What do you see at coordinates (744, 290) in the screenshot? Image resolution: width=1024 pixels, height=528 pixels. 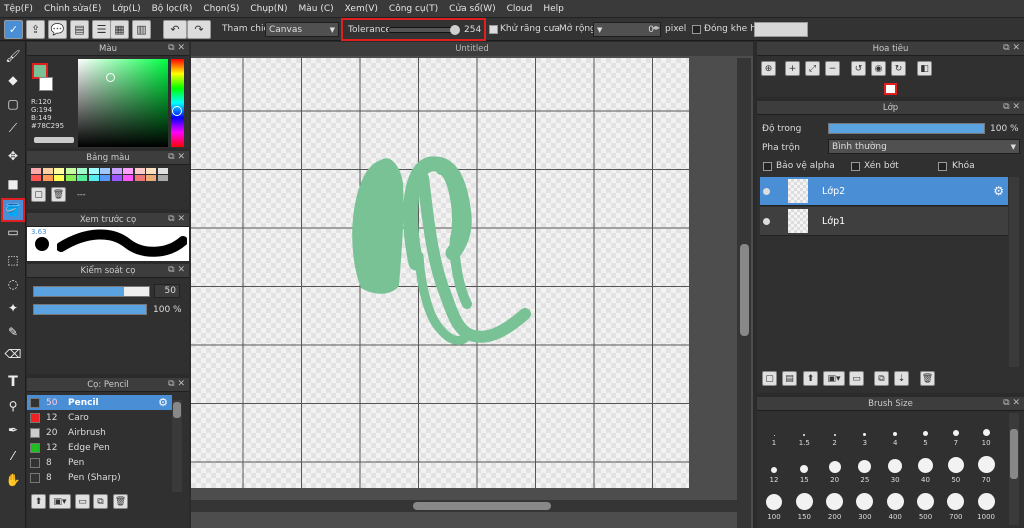 I see `vertical-scroll-thumb` at bounding box center [744, 290].